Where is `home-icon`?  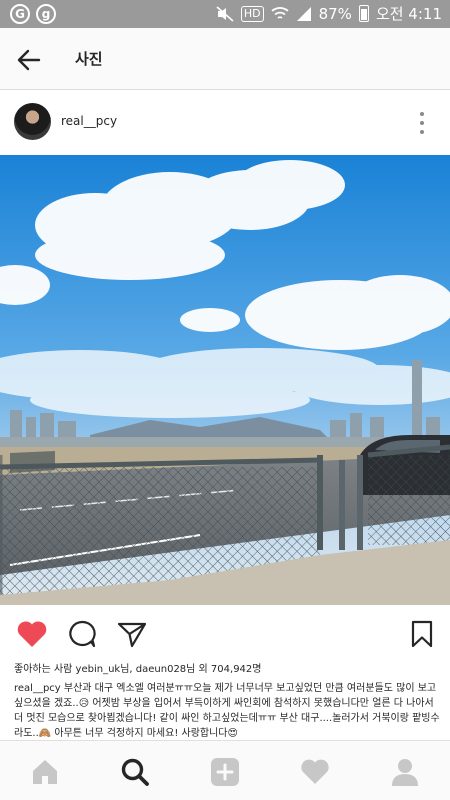 home-icon is located at coordinates (45, 772).